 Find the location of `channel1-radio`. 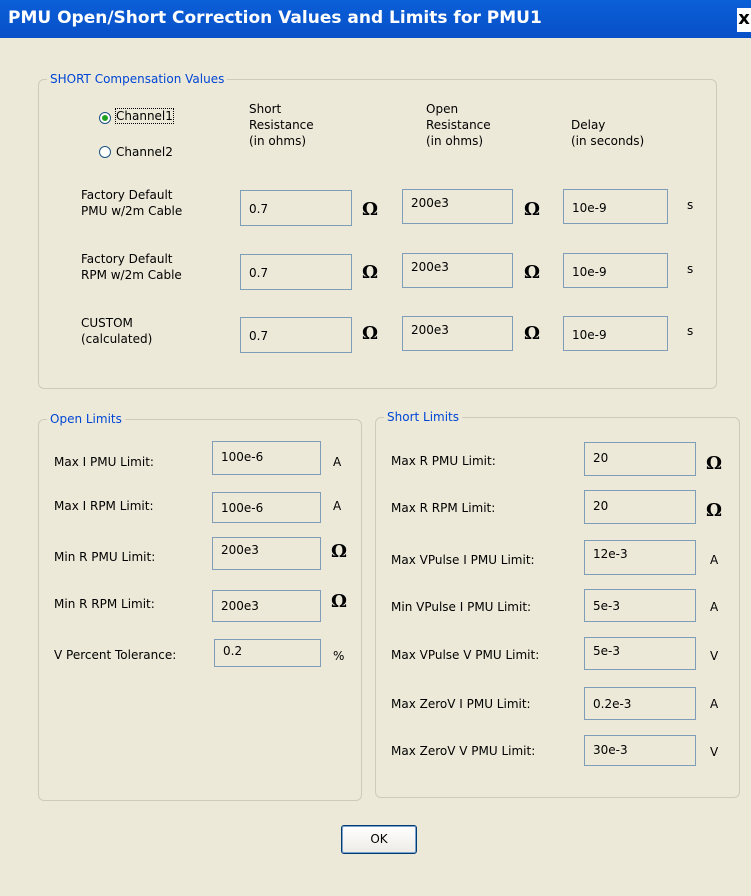

channel1-radio is located at coordinates (105, 118).